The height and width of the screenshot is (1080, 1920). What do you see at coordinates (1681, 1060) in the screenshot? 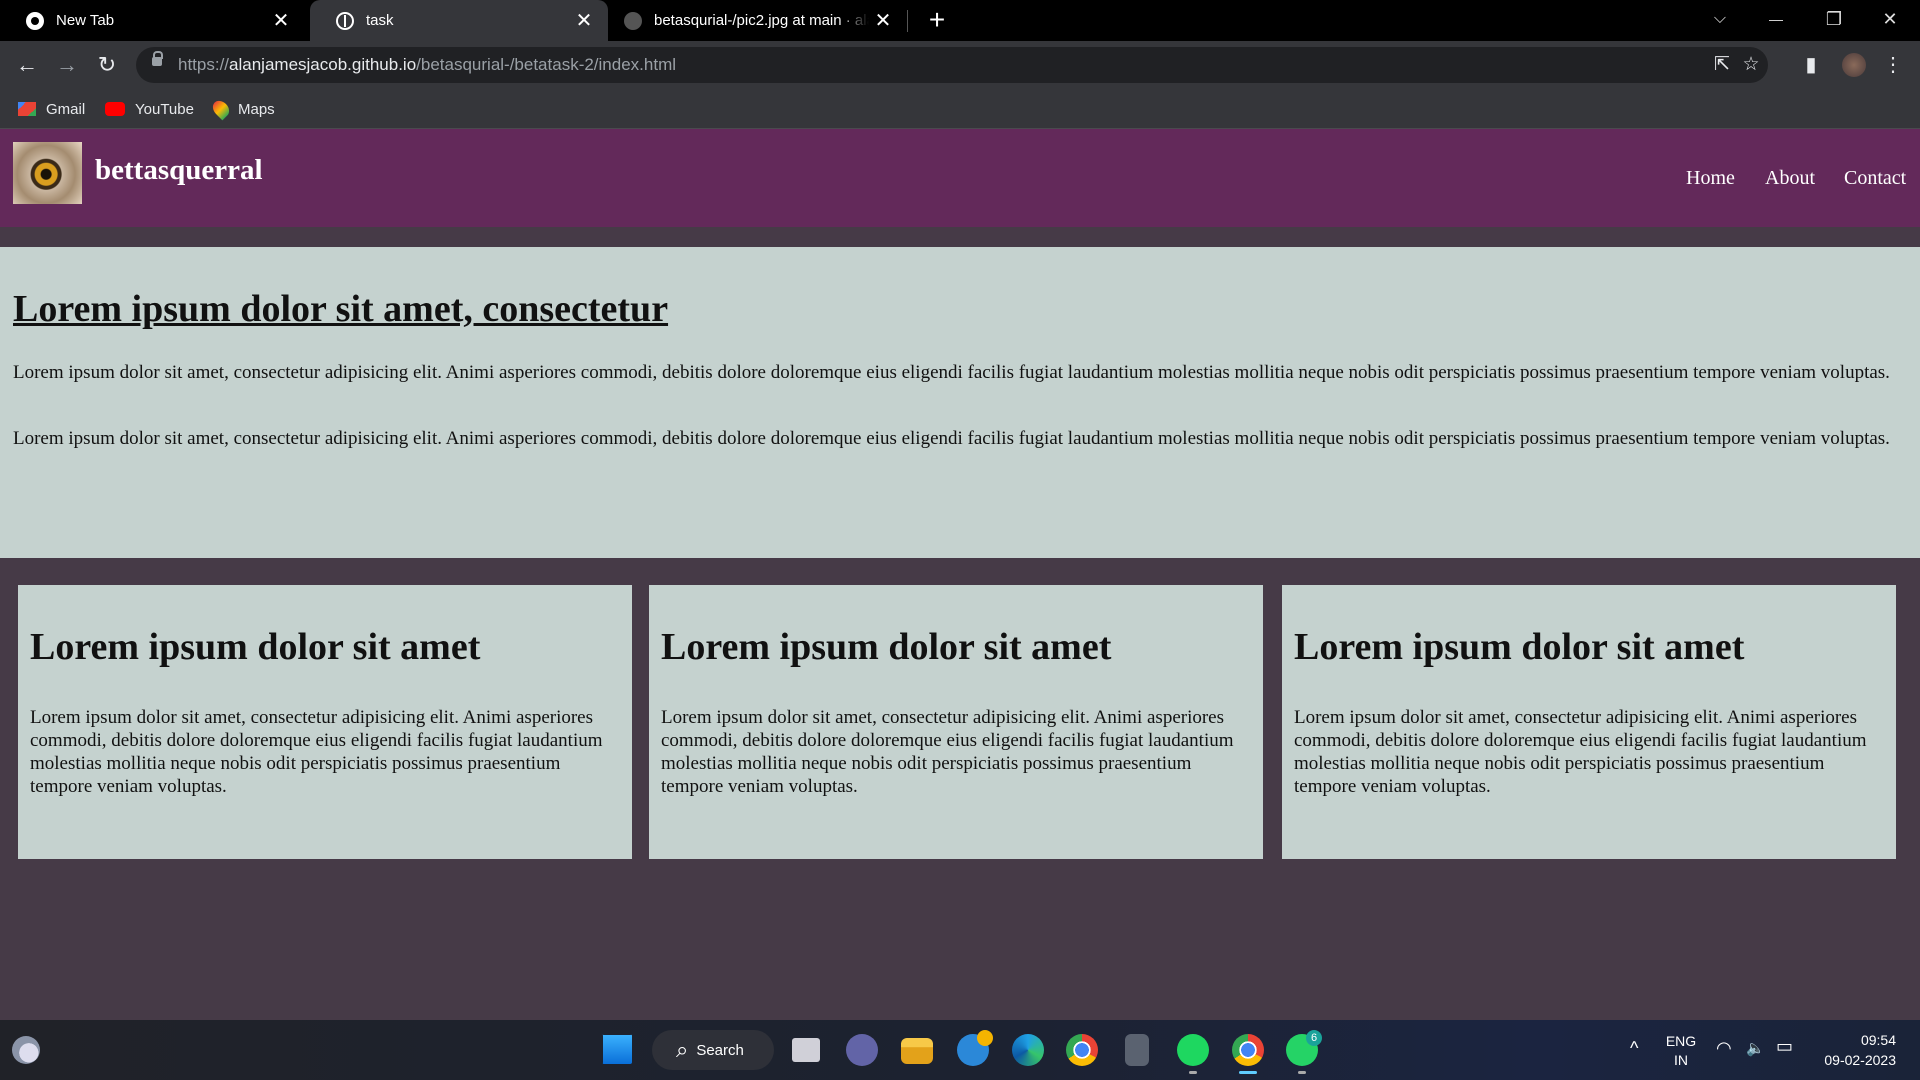
I see `language-line2: IN` at bounding box center [1681, 1060].